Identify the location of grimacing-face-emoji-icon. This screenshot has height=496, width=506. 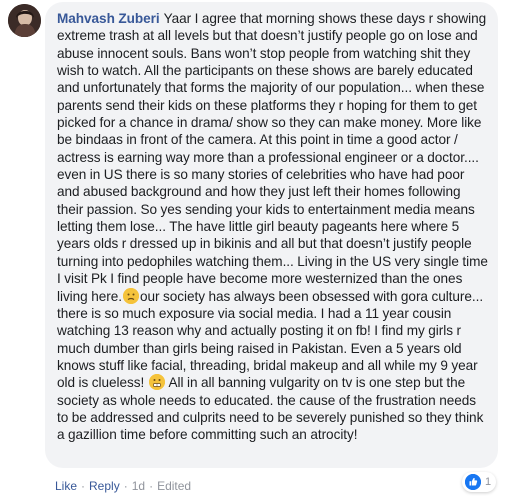
(156, 382).